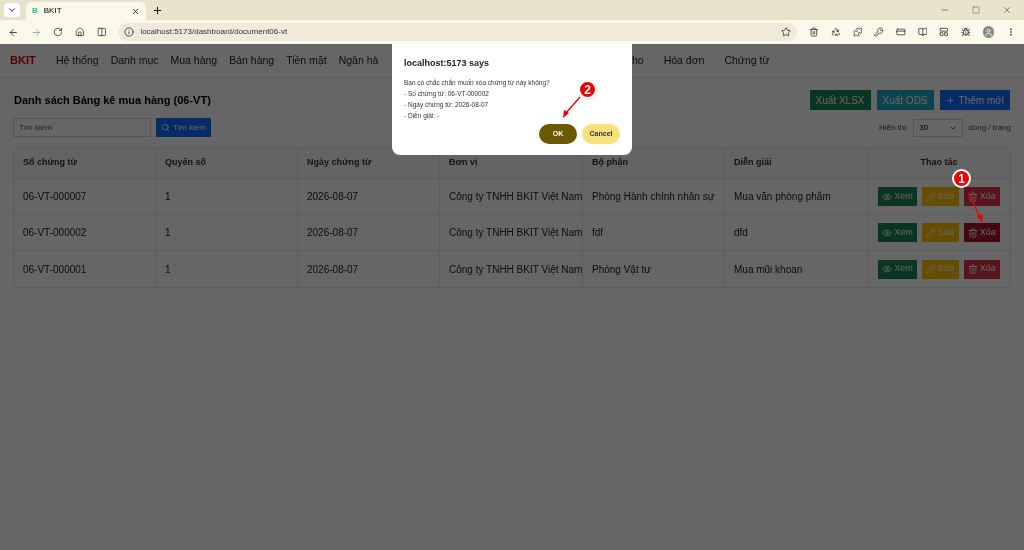  Describe the element at coordinates (85, 163) in the screenshot. I see `column-header: Số chứng từ` at that location.